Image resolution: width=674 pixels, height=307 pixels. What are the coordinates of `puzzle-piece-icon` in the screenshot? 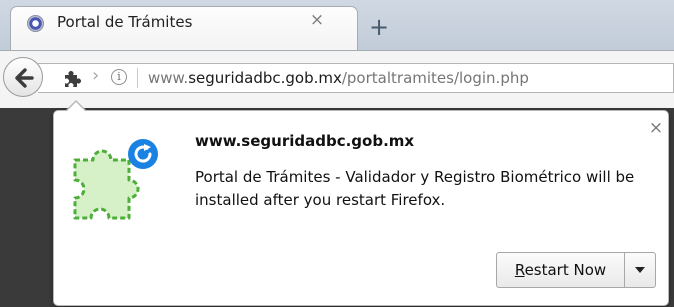 It's located at (73, 78).